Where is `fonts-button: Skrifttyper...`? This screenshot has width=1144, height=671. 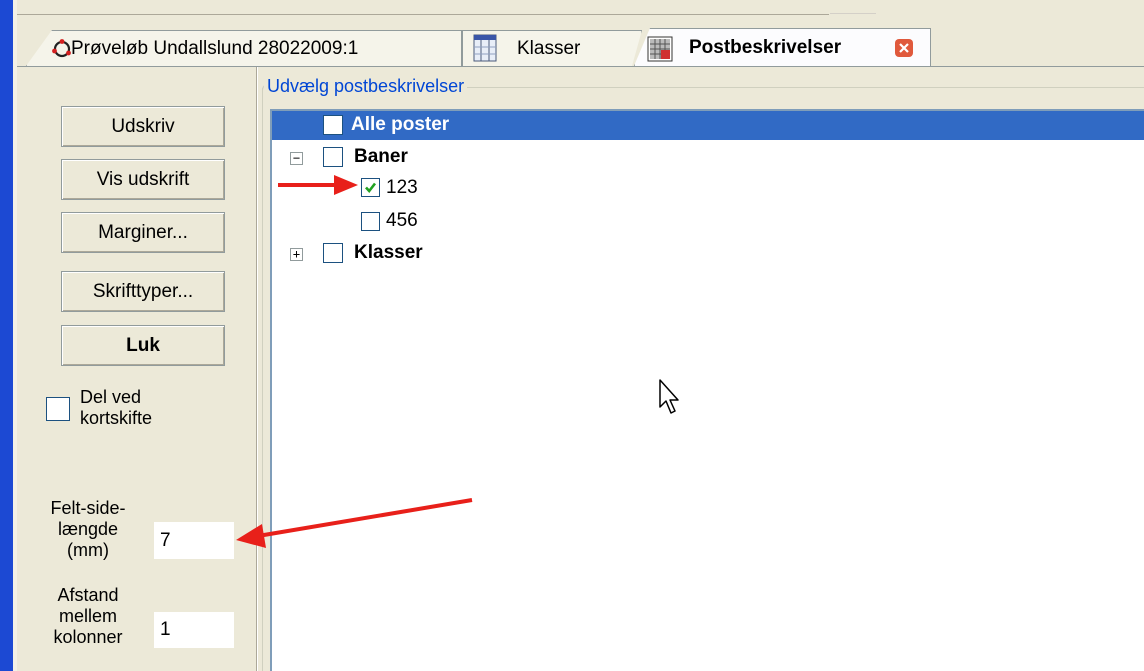
fonts-button: Skrifttyper... is located at coordinates (143, 291).